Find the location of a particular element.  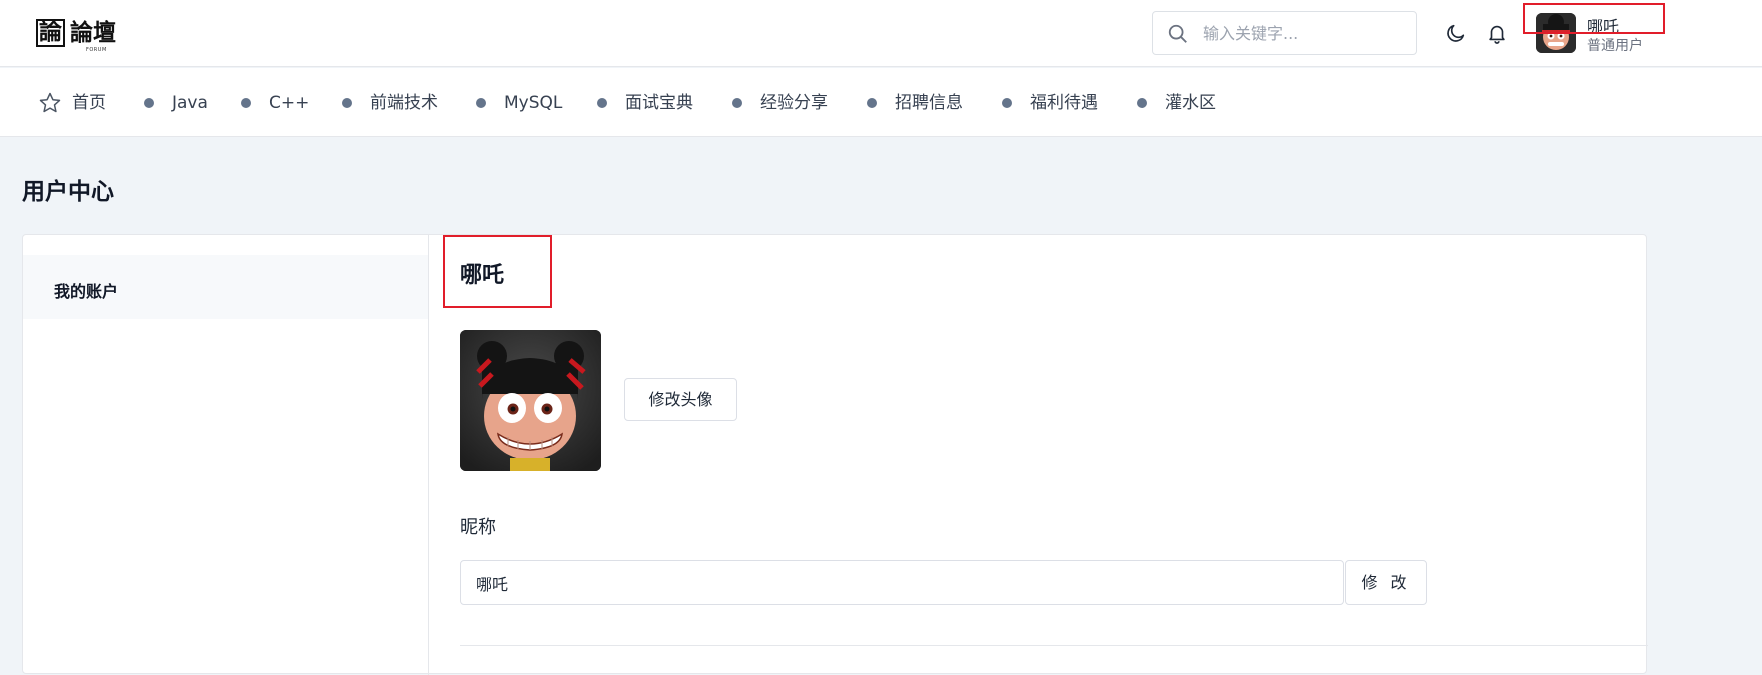

logo-subtitle: FORUM is located at coordinates (96, 50).